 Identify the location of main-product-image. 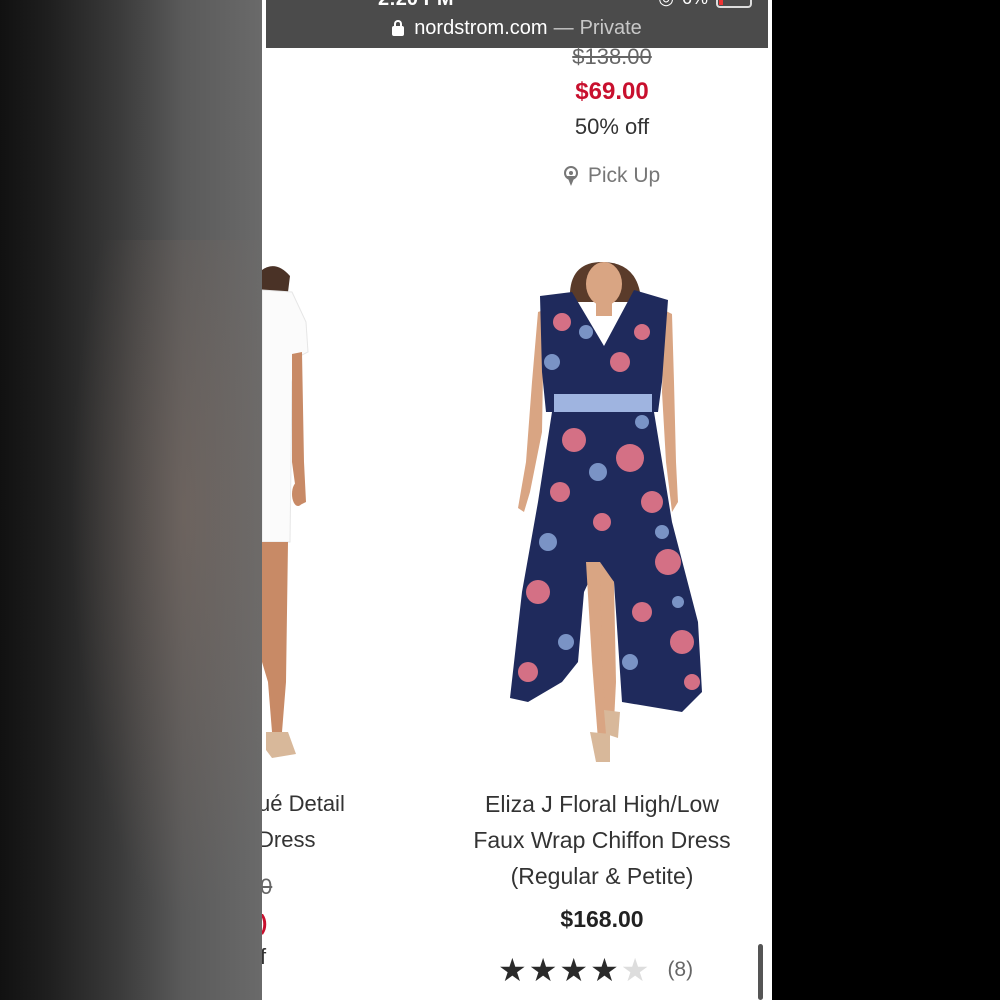
(607, 517).